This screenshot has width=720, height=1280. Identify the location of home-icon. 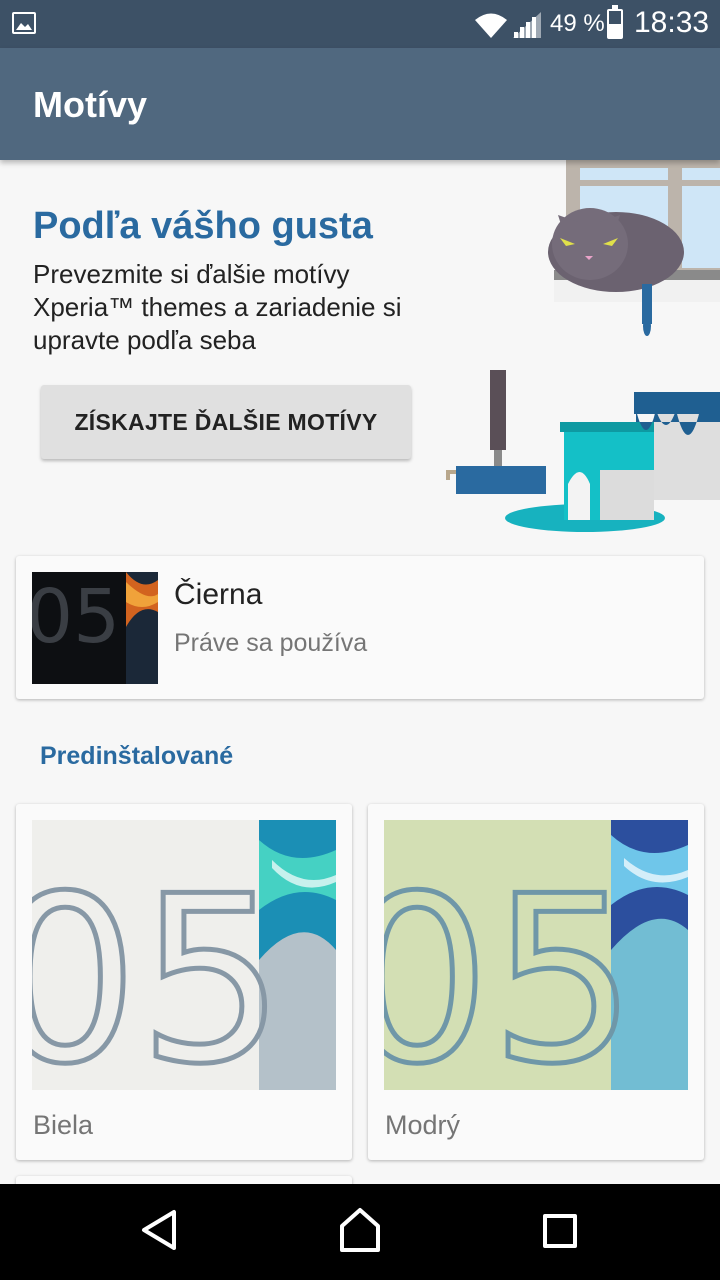
(360, 1230).